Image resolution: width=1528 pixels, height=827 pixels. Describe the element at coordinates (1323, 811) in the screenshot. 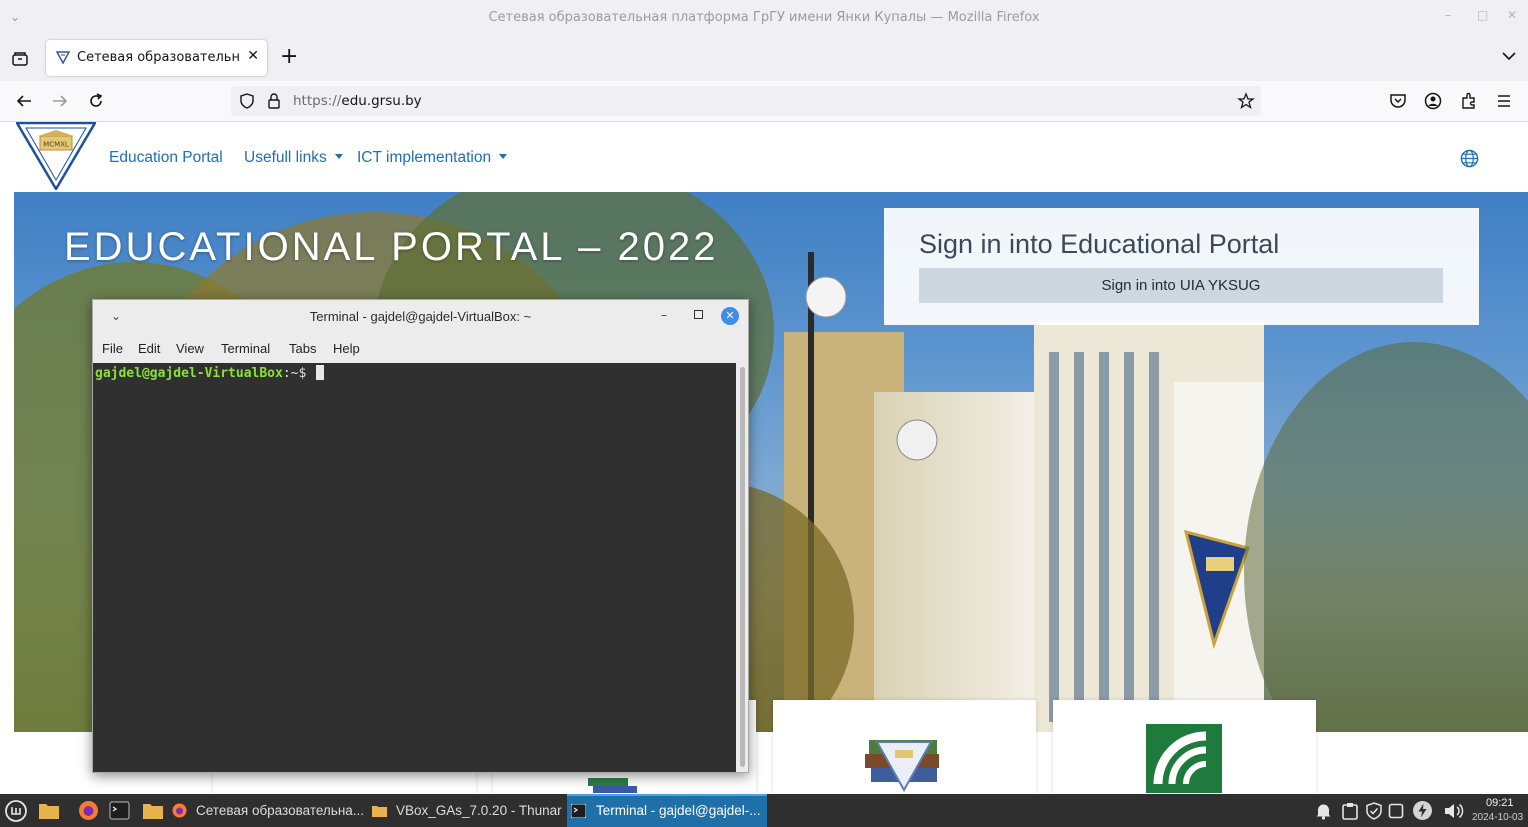

I see `notifications-bell-icon` at that location.